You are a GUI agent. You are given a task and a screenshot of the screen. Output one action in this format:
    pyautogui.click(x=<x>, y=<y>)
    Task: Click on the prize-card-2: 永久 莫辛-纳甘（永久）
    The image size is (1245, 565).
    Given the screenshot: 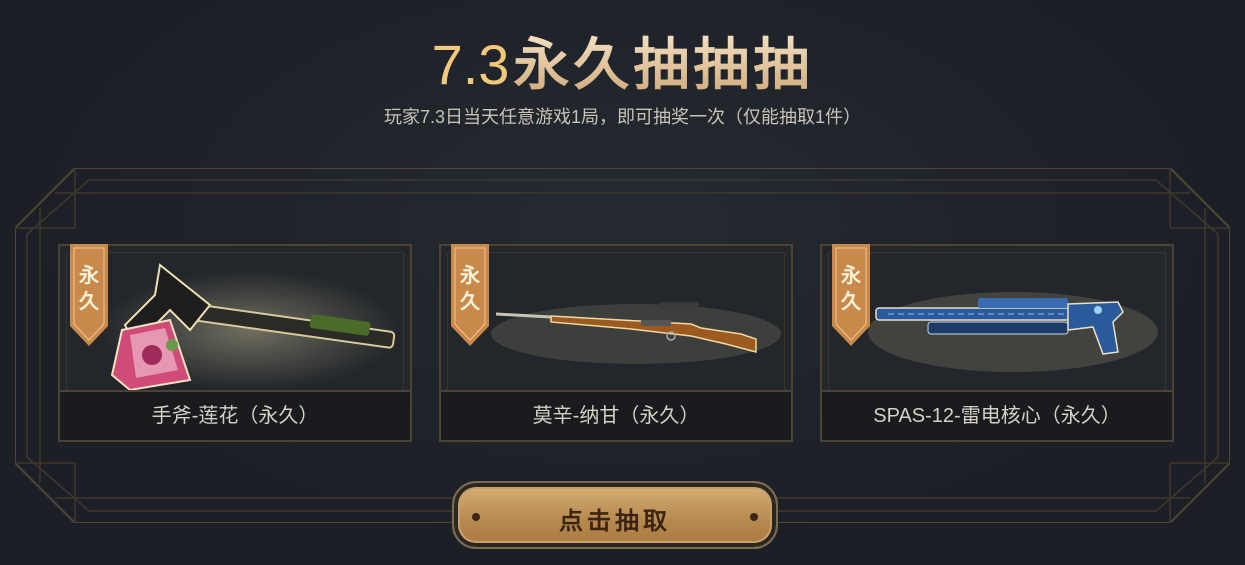 What is the action you would take?
    pyautogui.click(x=616, y=343)
    